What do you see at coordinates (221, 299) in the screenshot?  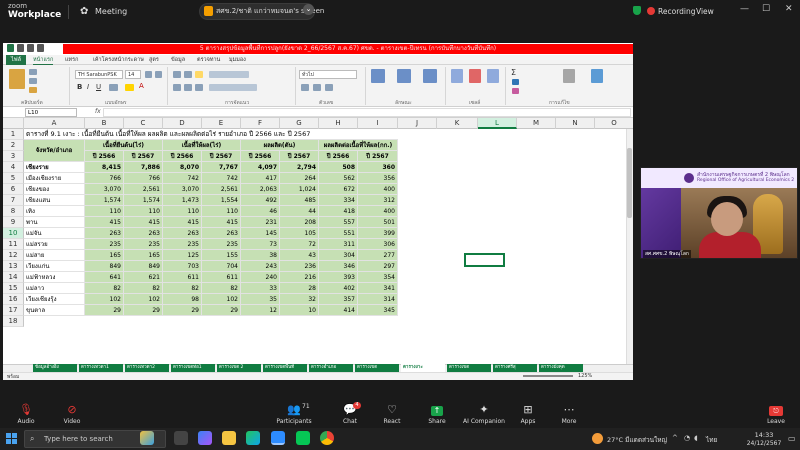 I see `data-cell: 102` at bounding box center [221, 299].